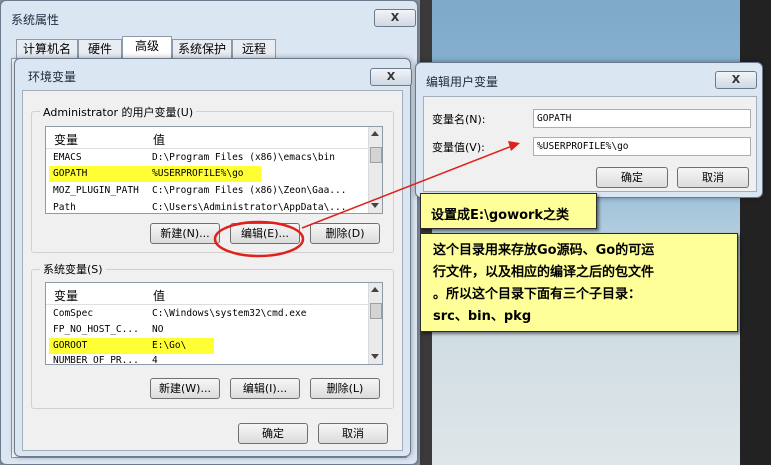 Image resolution: width=771 pixels, height=465 pixels. Describe the element at coordinates (537, 294) in the screenshot. I see `note-line: 。所以这个目录下面有三个子目录：` at that location.